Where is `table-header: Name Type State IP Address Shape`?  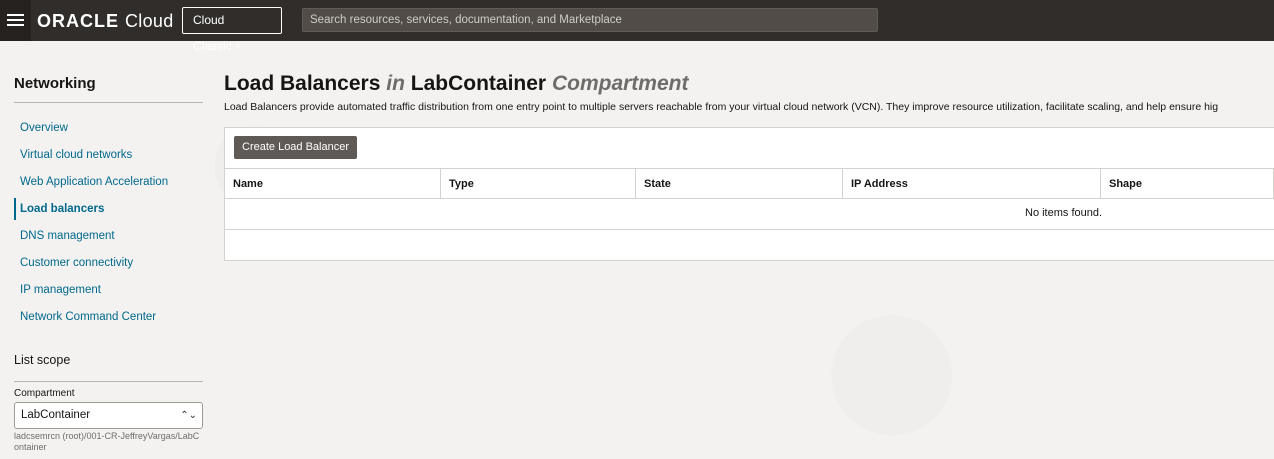 table-header: Name Type State IP Address Shape is located at coordinates (749, 183).